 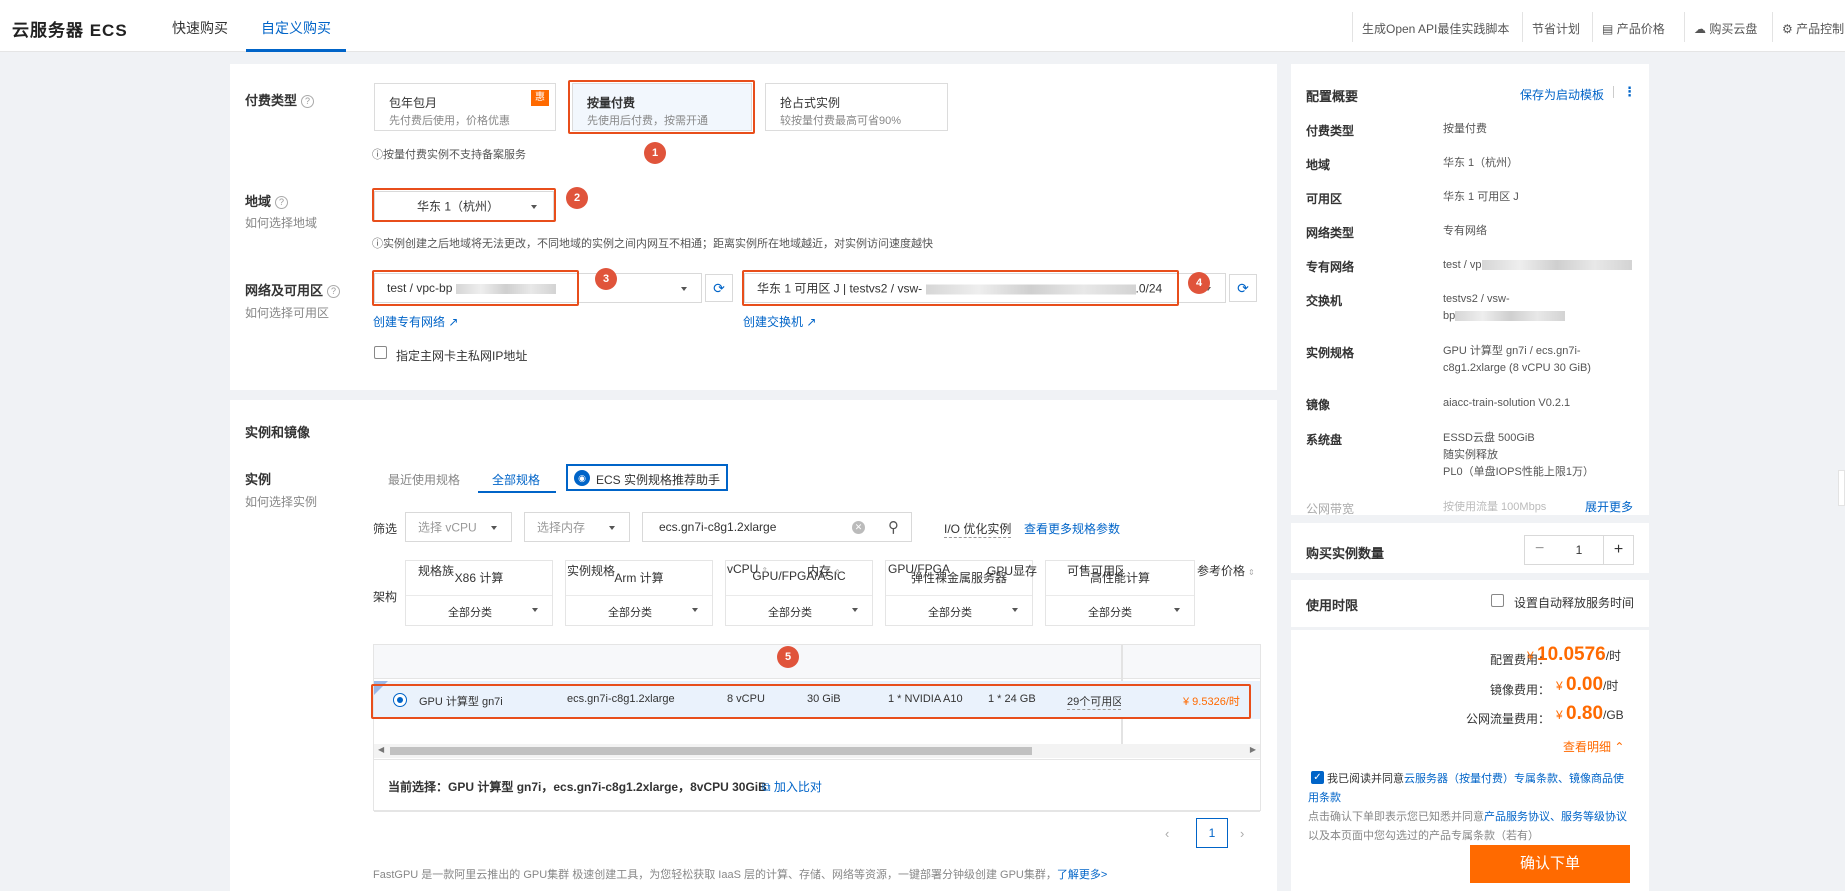 I want to click on tab-custom-buy: 自定义购买, so click(x=296, y=28).